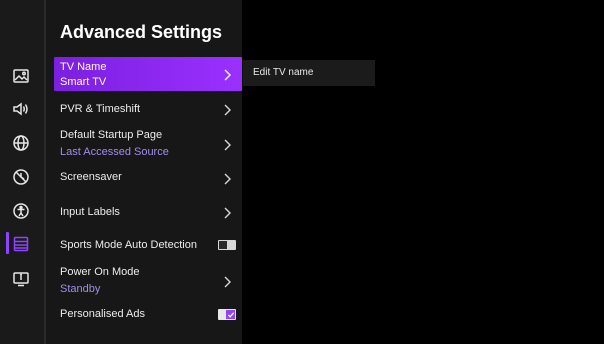 The width and height of the screenshot is (604, 344). What do you see at coordinates (21, 279) in the screenshot?
I see `support-icon` at bounding box center [21, 279].